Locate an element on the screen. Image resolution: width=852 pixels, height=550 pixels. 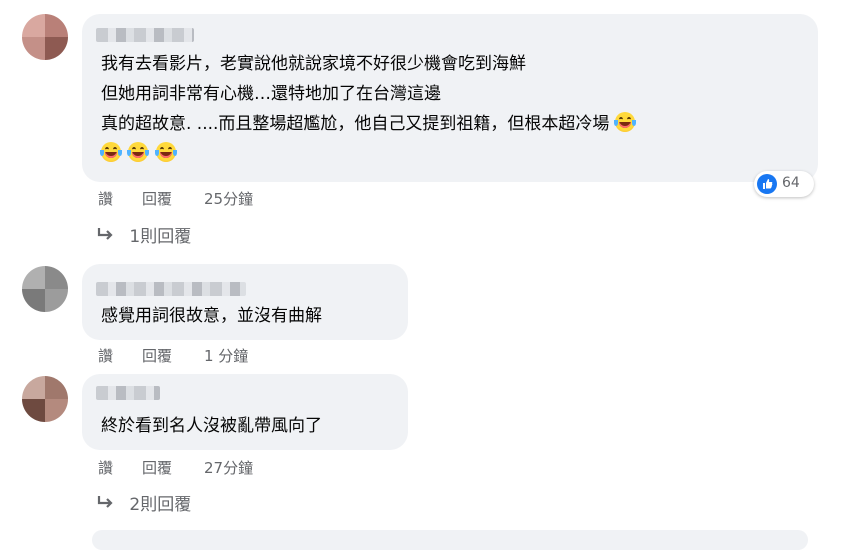
comment-actions: 讚 回覆 27分鐘 is located at coordinates (248, 467).